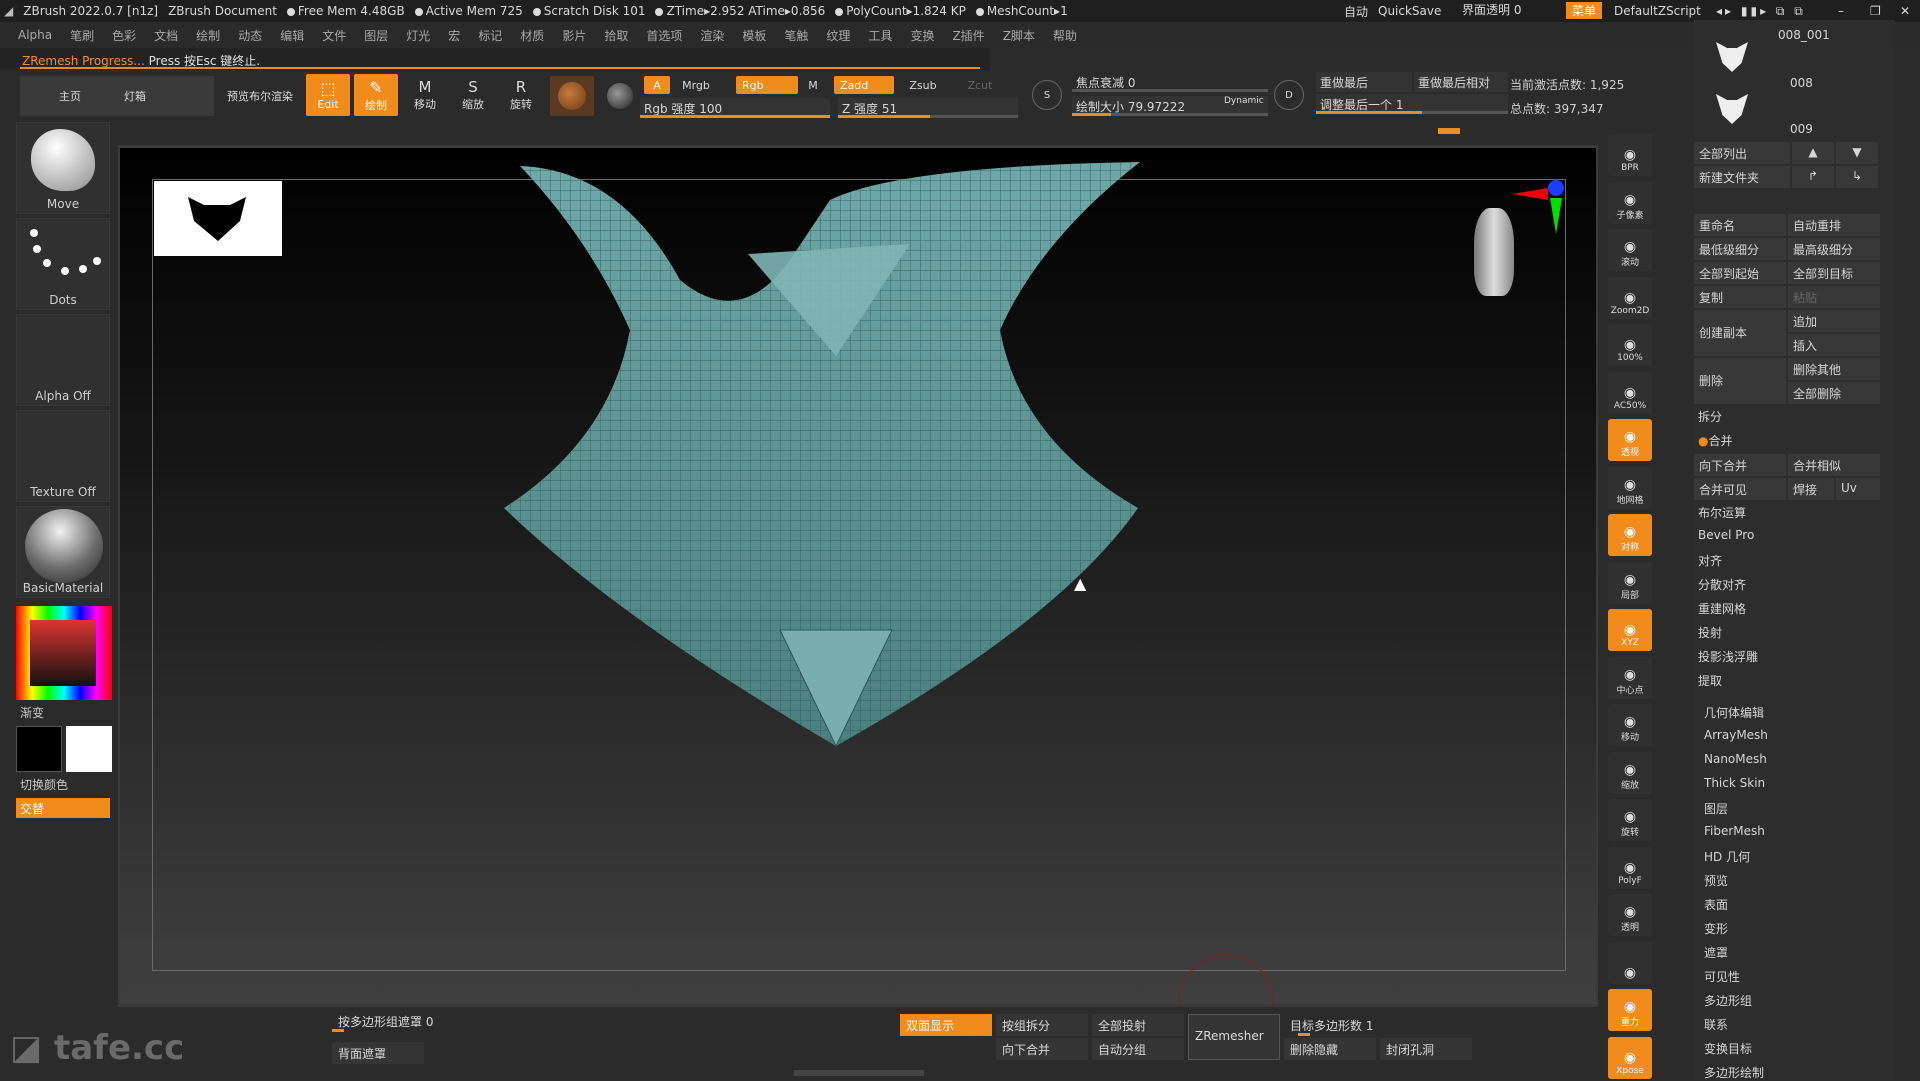 Image resolution: width=1920 pixels, height=1081 pixels. What do you see at coordinates (334, 35) in the screenshot?
I see `menu-item: 文件` at bounding box center [334, 35].